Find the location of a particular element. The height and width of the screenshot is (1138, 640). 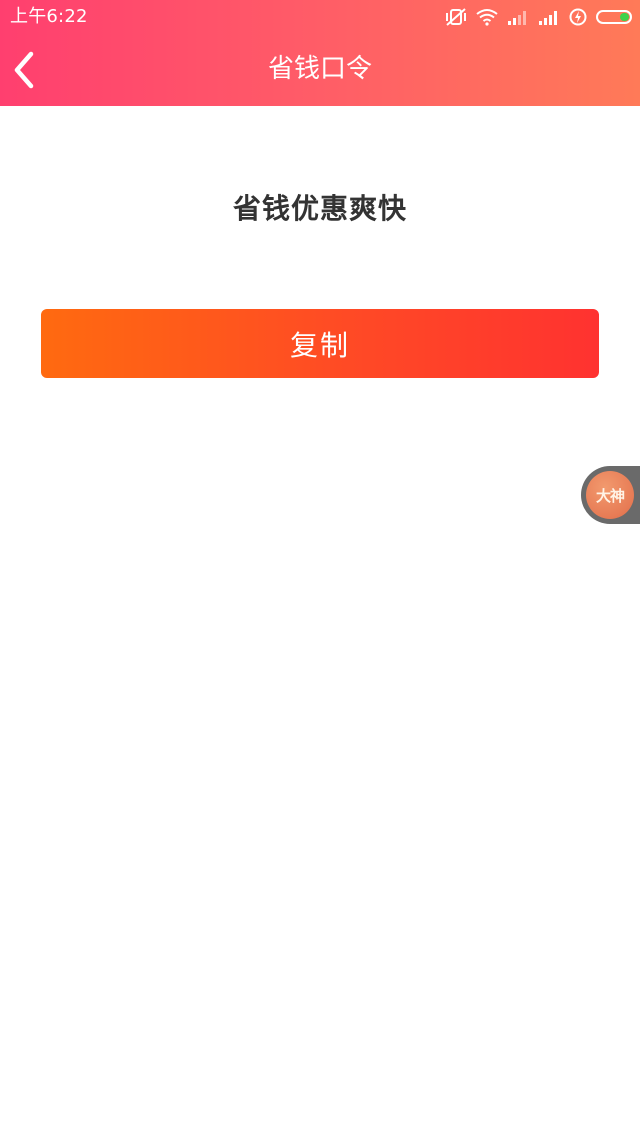

status-time: 上午6:22 is located at coordinates (49, 16).